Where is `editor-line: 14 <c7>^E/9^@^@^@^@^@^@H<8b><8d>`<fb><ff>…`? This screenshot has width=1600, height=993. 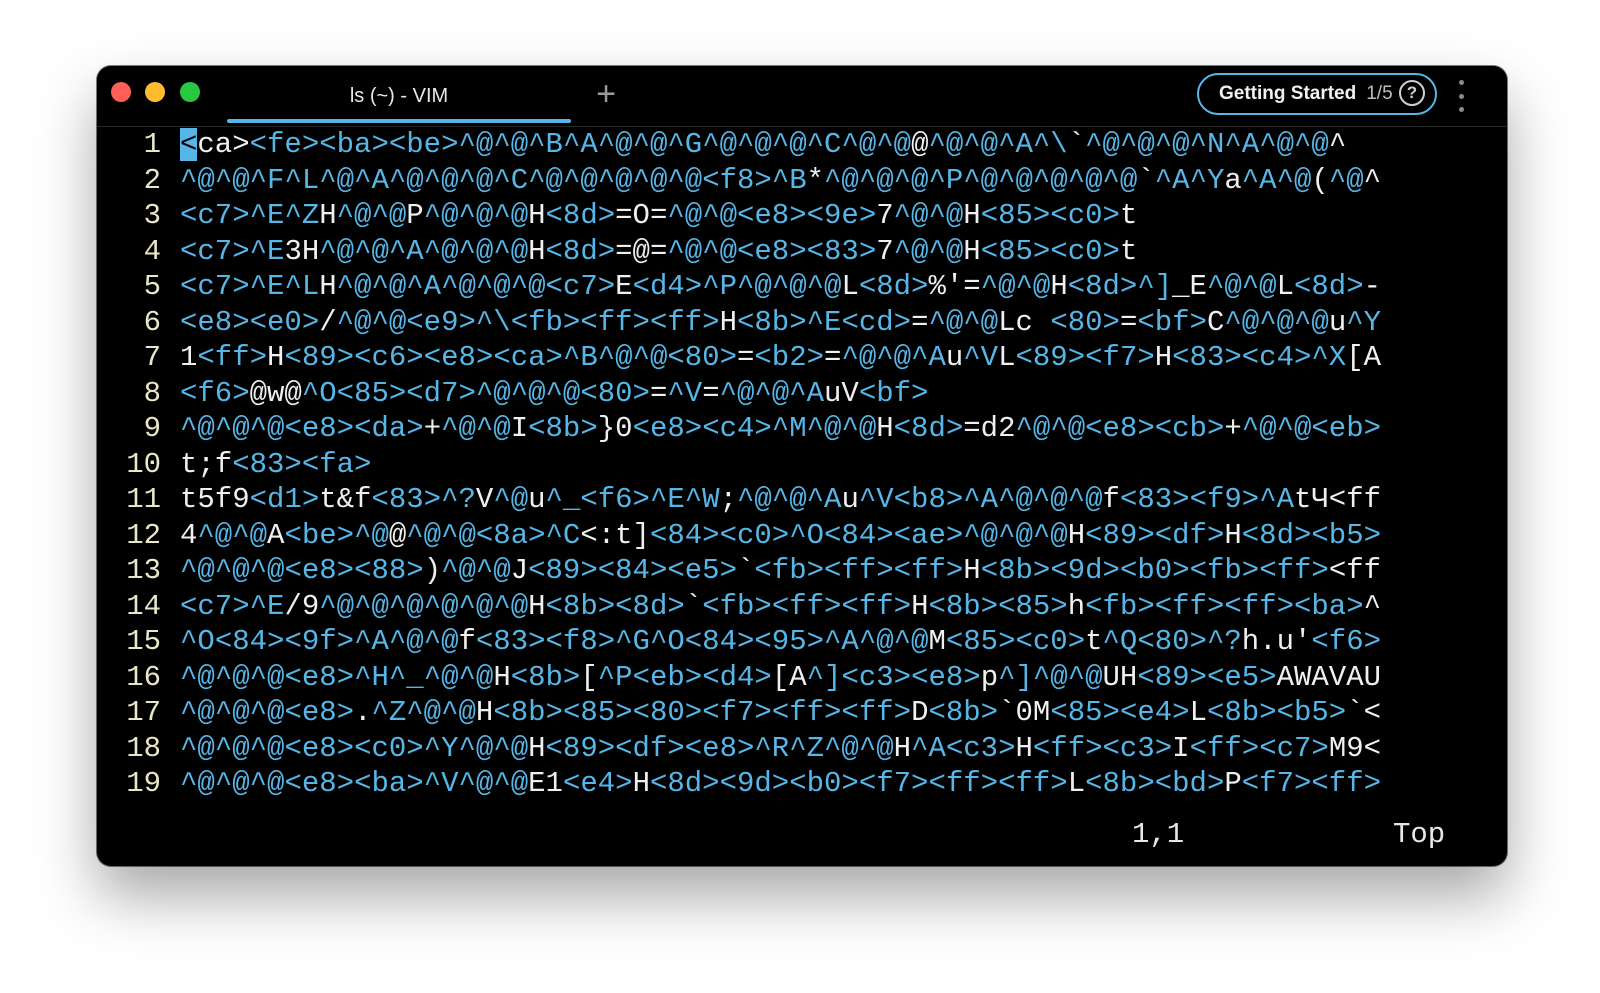 editor-line: 14 <c7>^E/9^@^@^@^@^@^@H<8b><8d>`<fb><ff>… is located at coordinates (802, 607).